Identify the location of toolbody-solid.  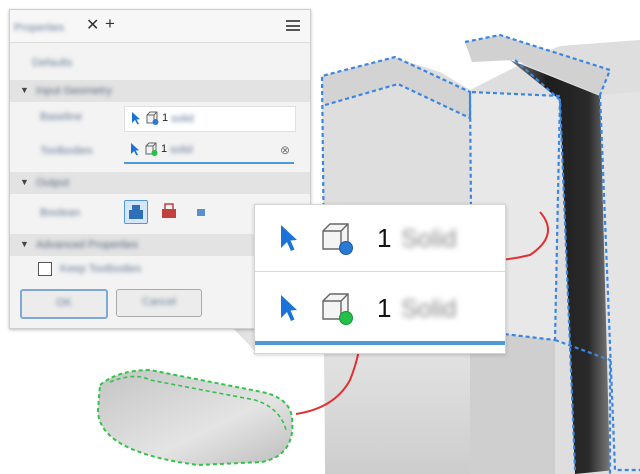
(195, 417).